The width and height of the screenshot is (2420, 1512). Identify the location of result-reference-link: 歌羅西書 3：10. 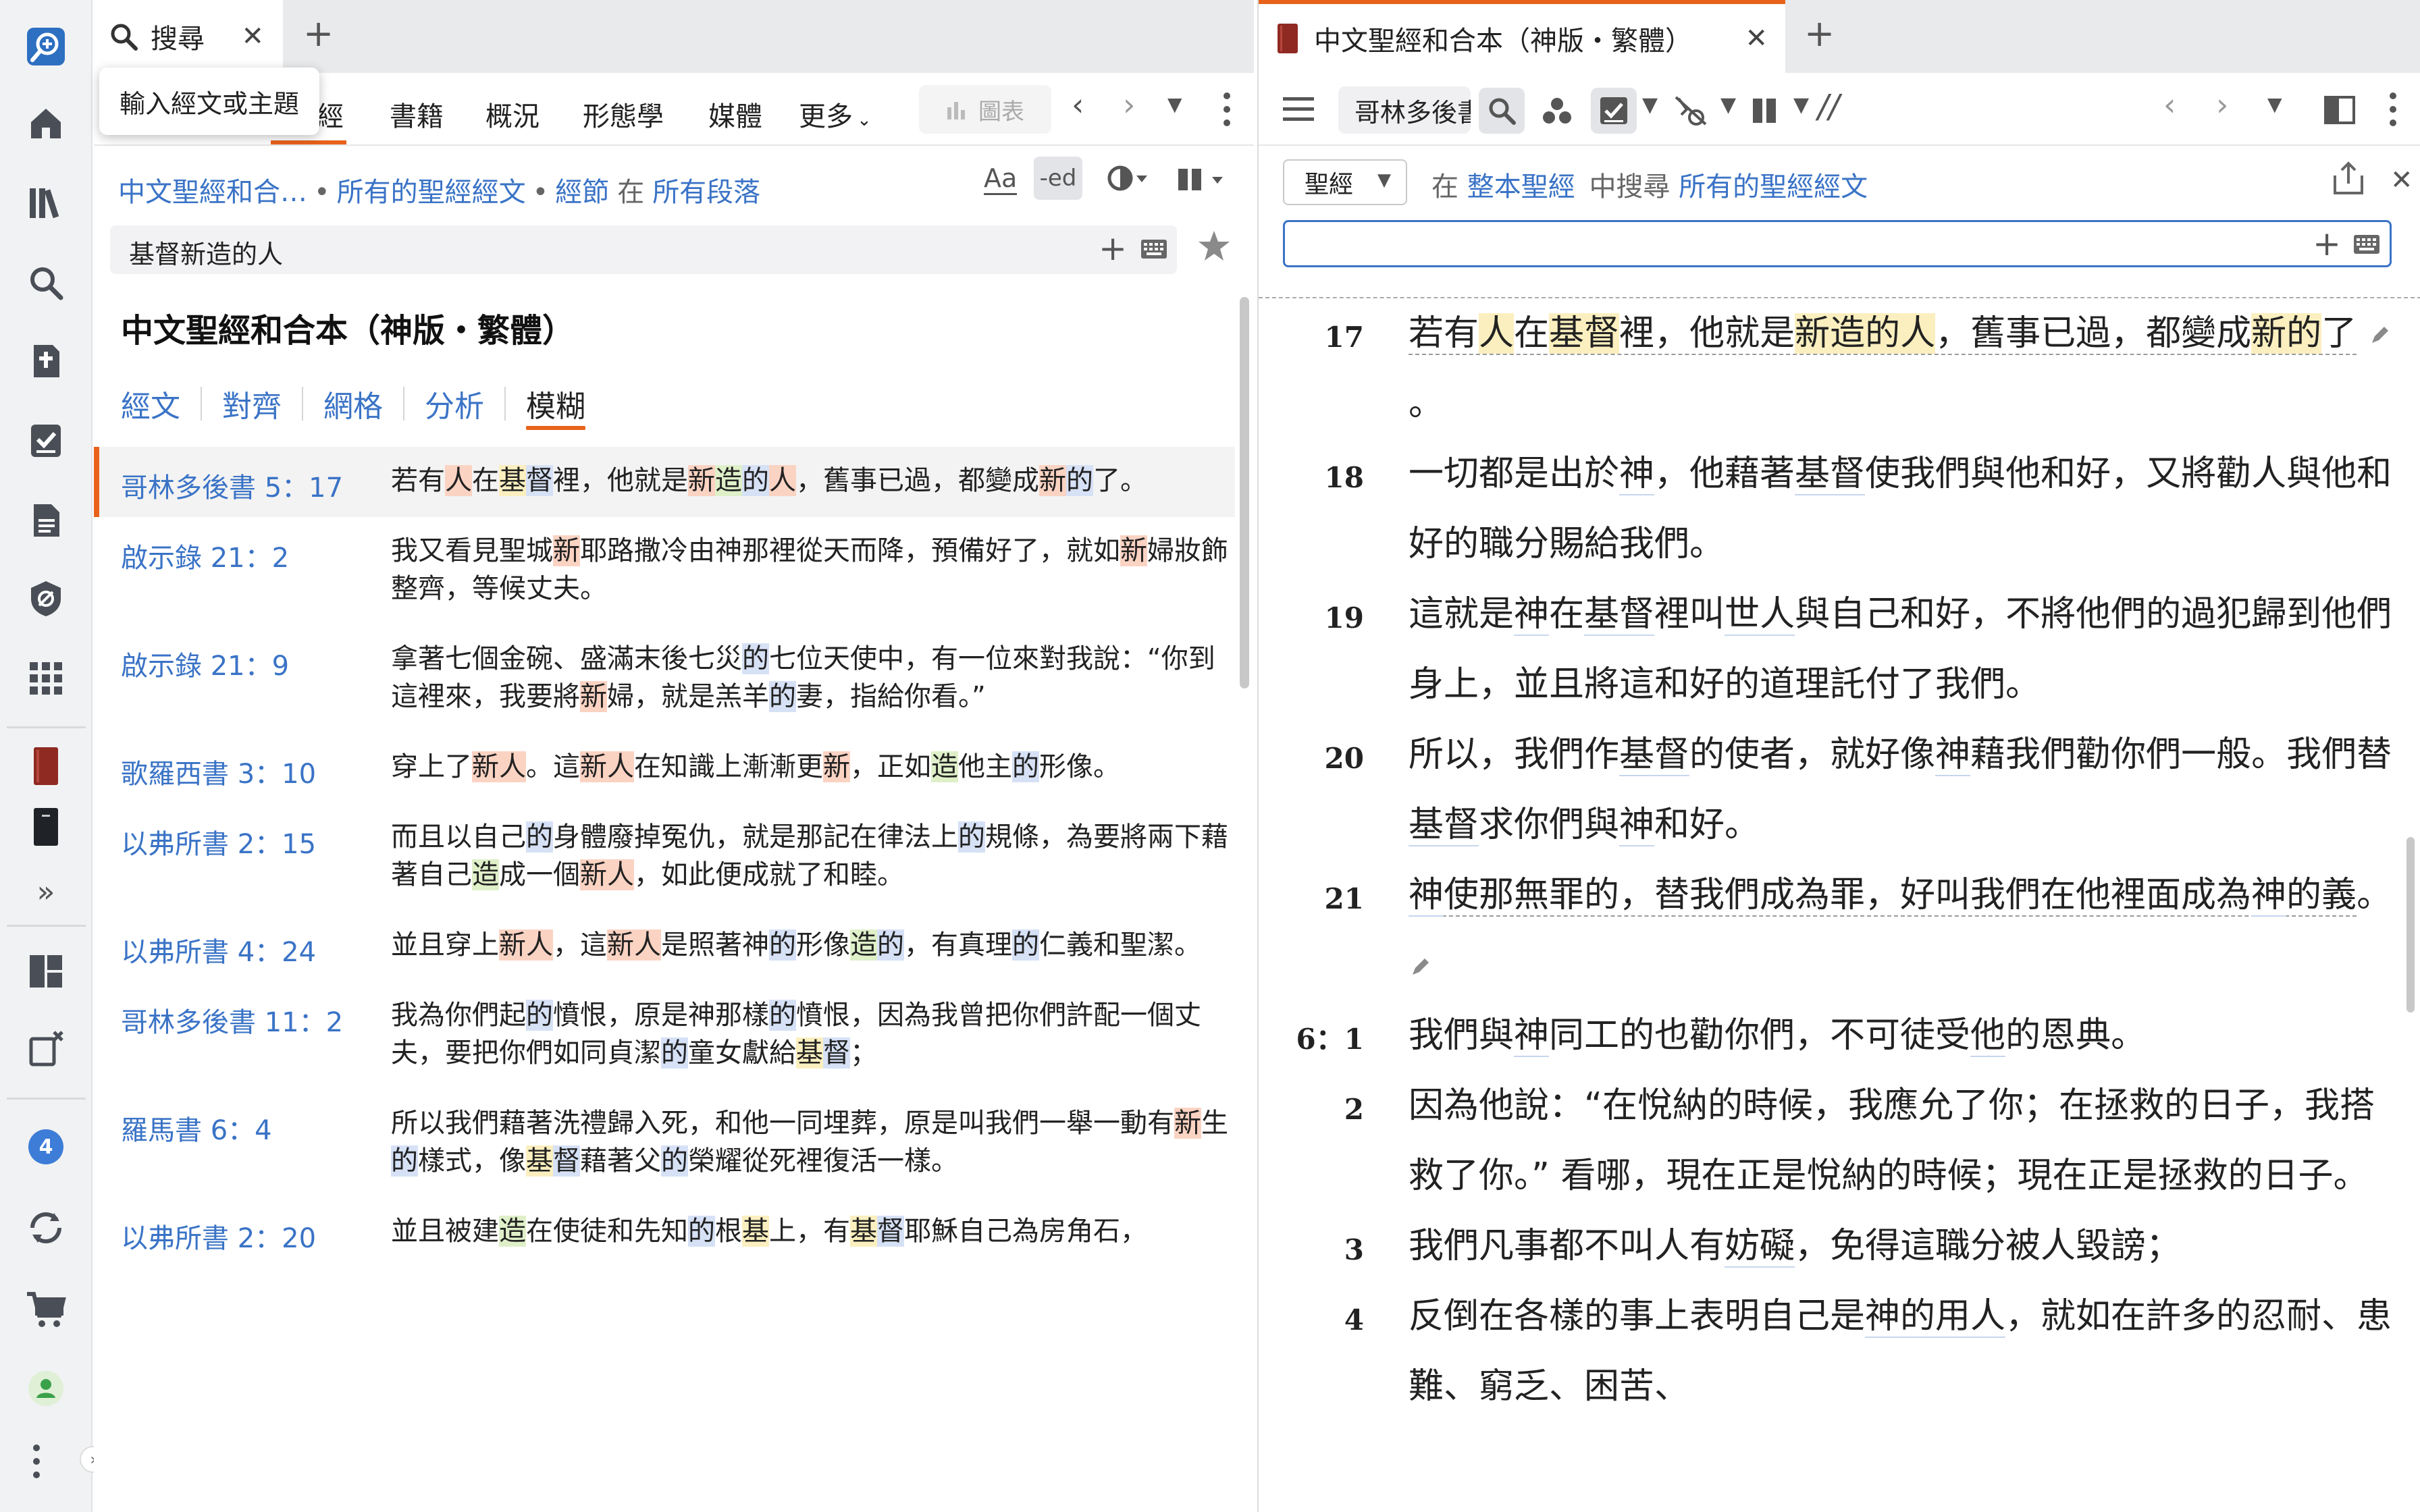
(256, 768).